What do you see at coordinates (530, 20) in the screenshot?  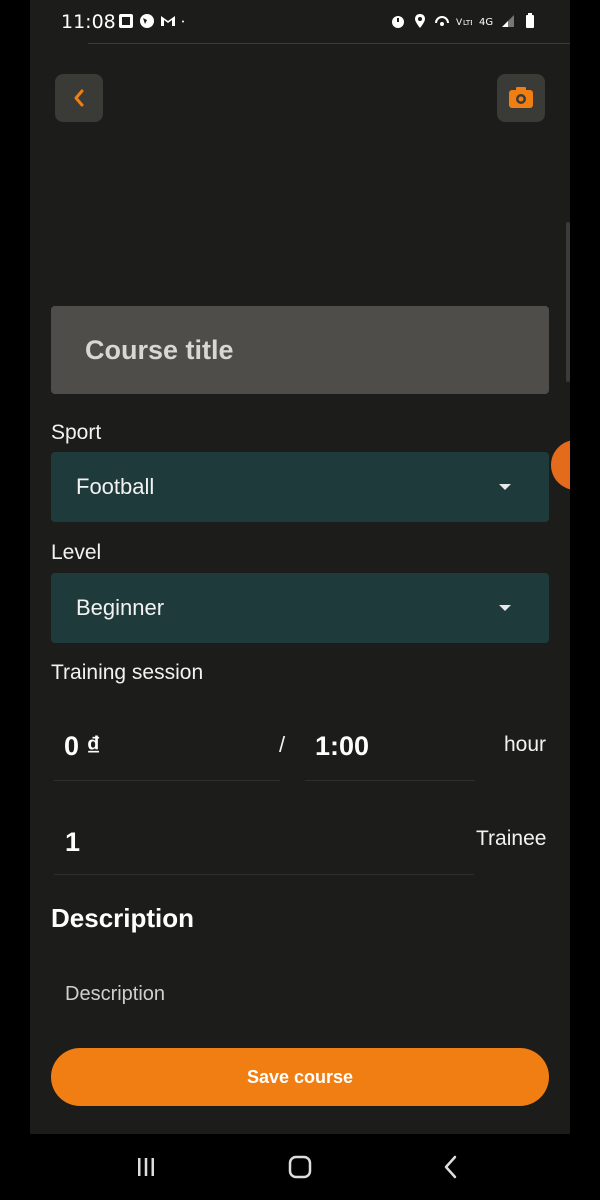 I see `battery-icon` at bounding box center [530, 20].